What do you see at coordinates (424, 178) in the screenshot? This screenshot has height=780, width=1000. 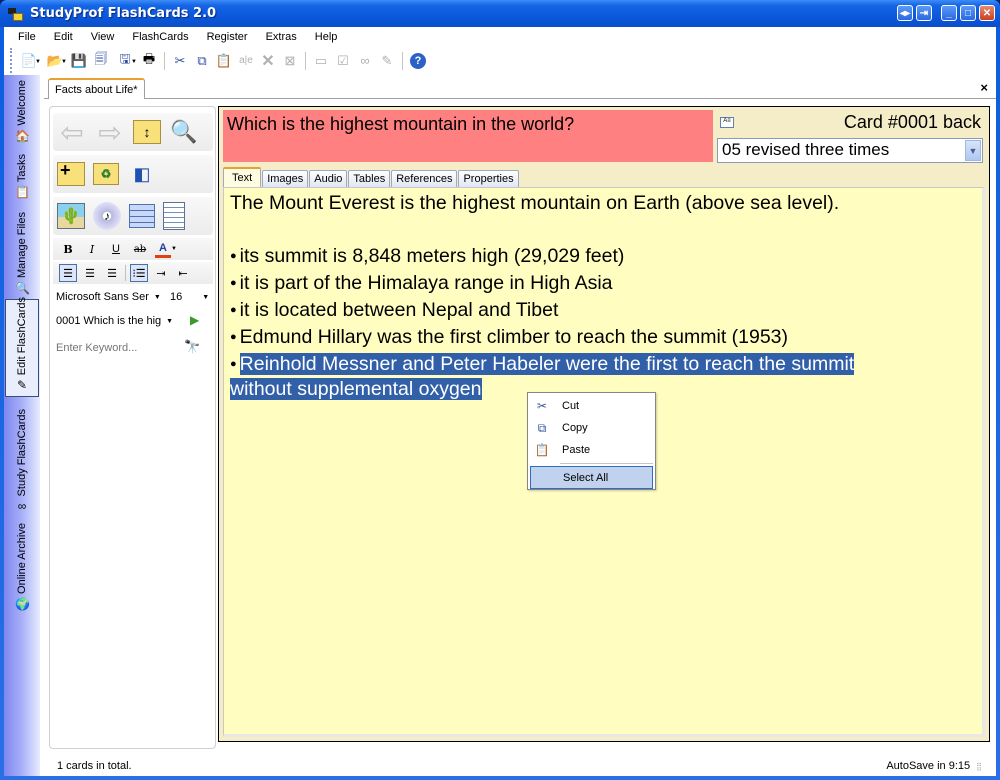 I see `tab-references: References` at bounding box center [424, 178].